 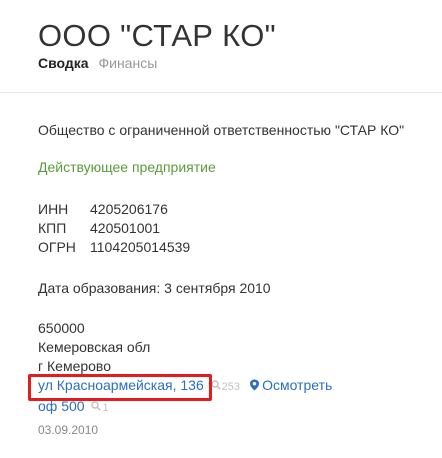 What do you see at coordinates (68, 430) in the screenshot?
I see `update-date: 03.09.2010` at bounding box center [68, 430].